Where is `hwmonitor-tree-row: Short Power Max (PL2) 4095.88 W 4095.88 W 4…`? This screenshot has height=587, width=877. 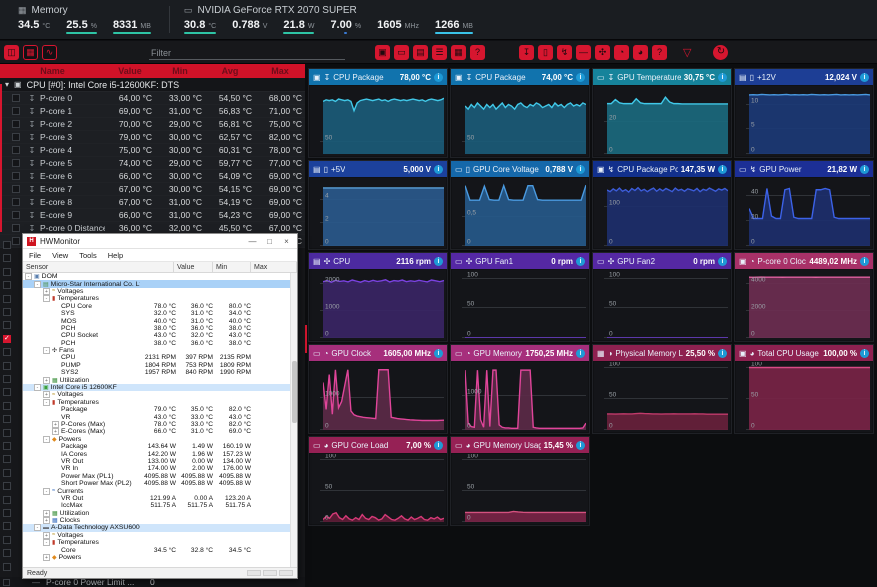 hwmonitor-tree-row: Short Power Max (PL2) 4095.88 W 4095.88 W 4… is located at coordinates (160, 483).